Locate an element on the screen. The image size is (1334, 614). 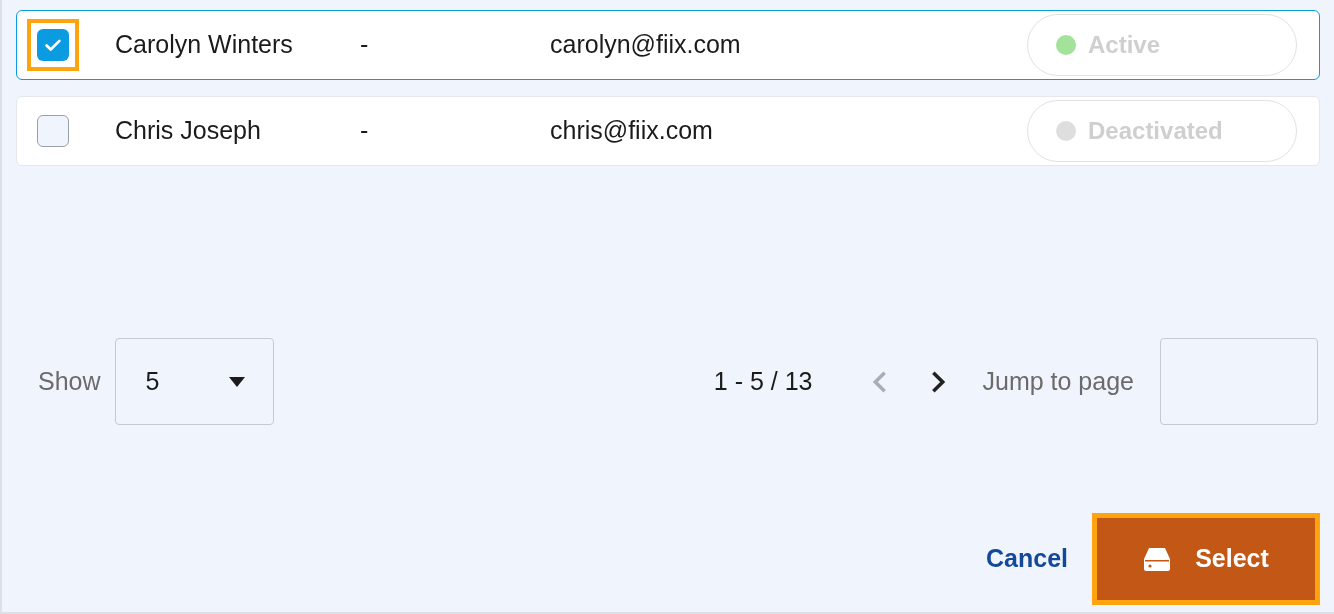
select-button: Select is located at coordinates (1206, 559).